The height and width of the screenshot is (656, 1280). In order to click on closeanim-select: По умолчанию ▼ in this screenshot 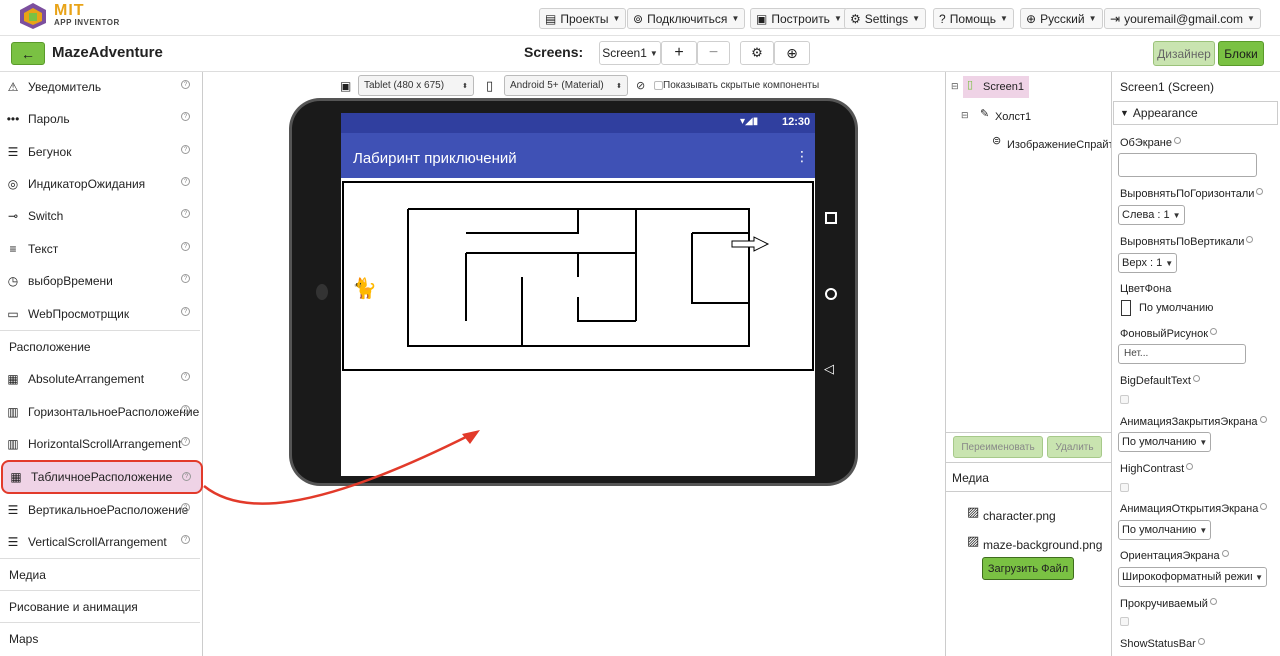, I will do `click(1165, 442)`.